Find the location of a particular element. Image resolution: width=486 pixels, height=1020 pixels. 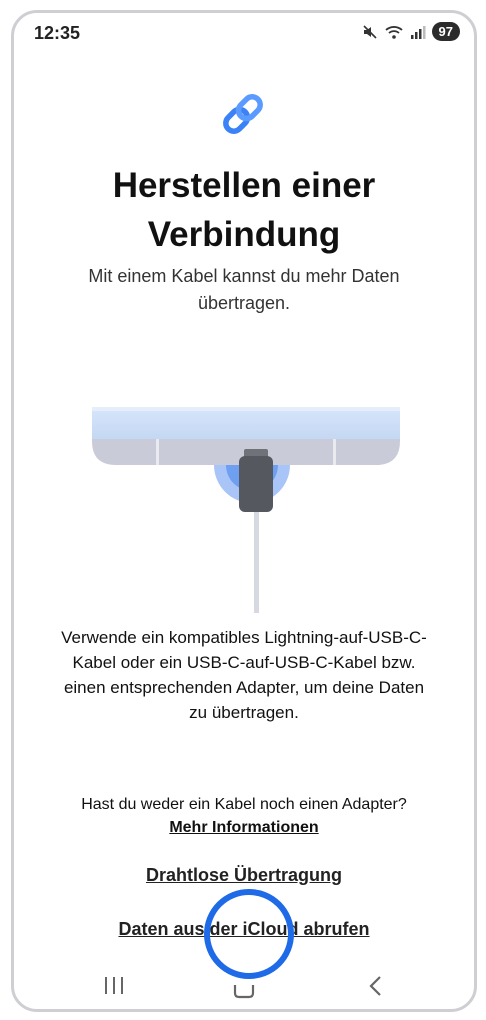

page-title: Herstellen einer Verbindung is located at coordinates (244, 210).